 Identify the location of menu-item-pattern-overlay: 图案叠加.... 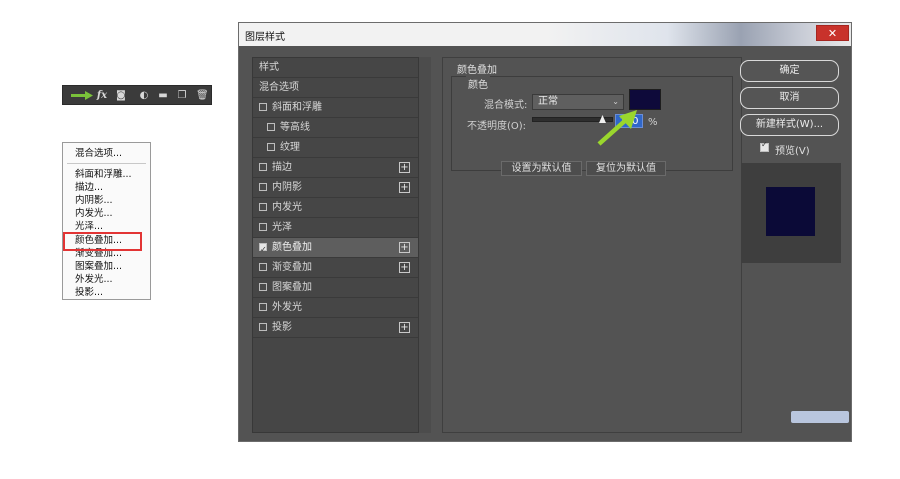
(98, 267).